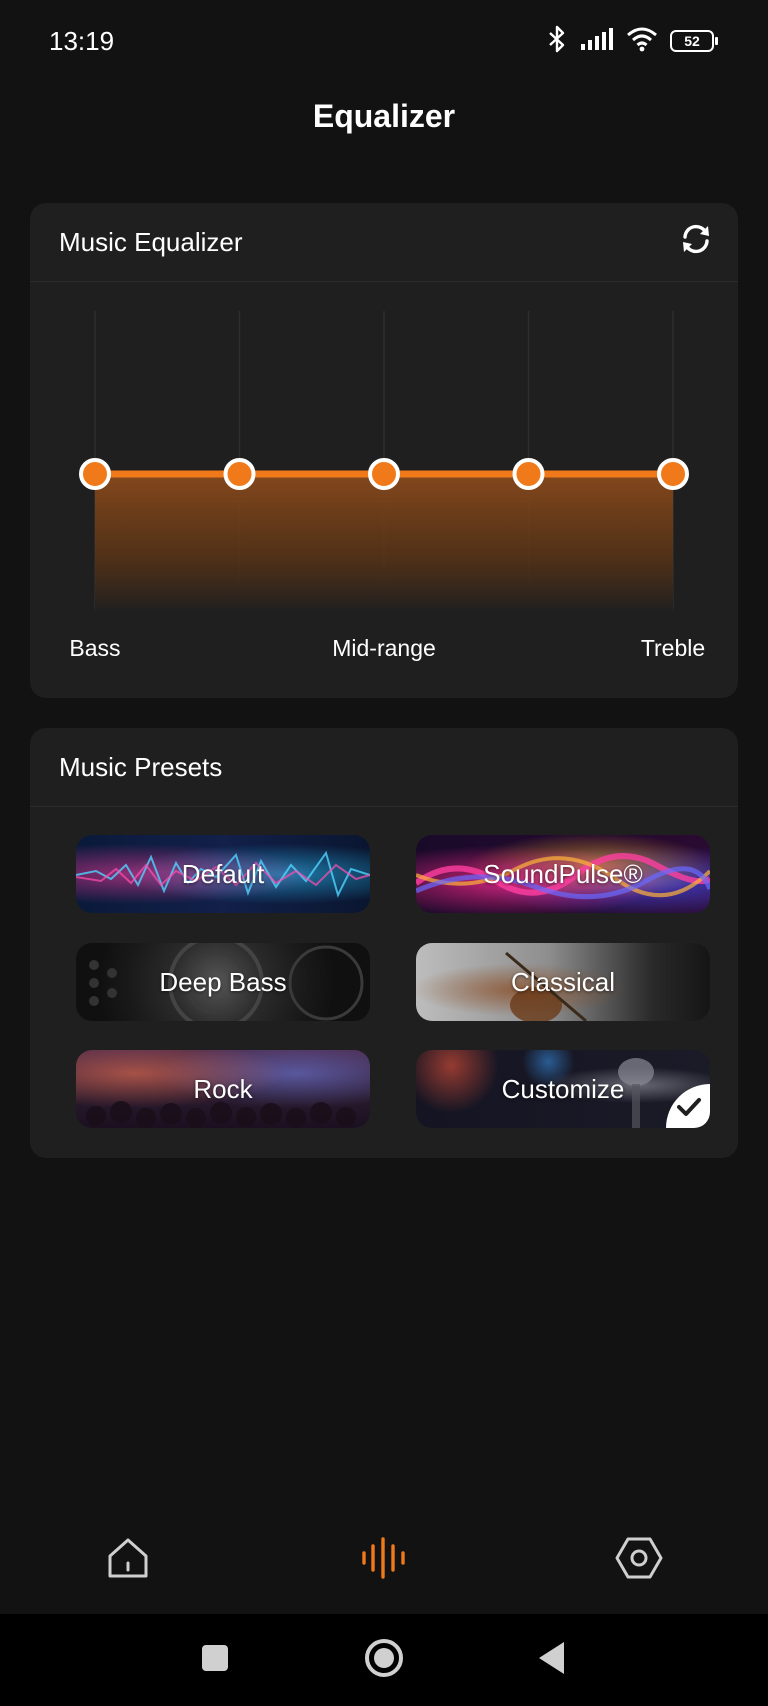 The width and height of the screenshot is (768, 1706). Describe the element at coordinates (82, 41) in the screenshot. I see `status-time: 13:19` at that location.